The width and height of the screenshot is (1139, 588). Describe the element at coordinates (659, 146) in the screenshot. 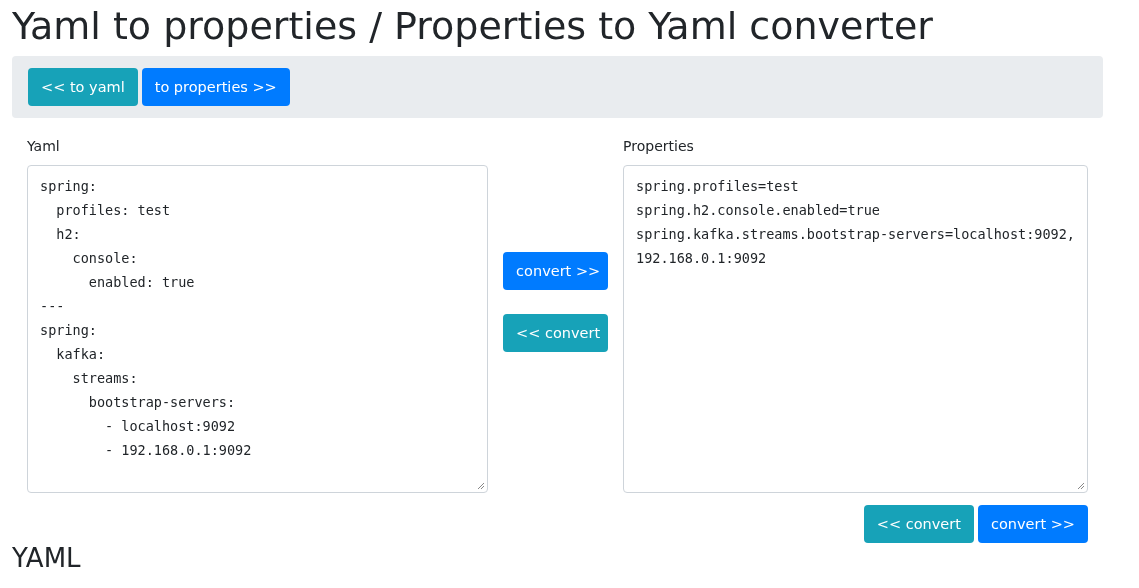

I see `field-label: Properties` at that location.